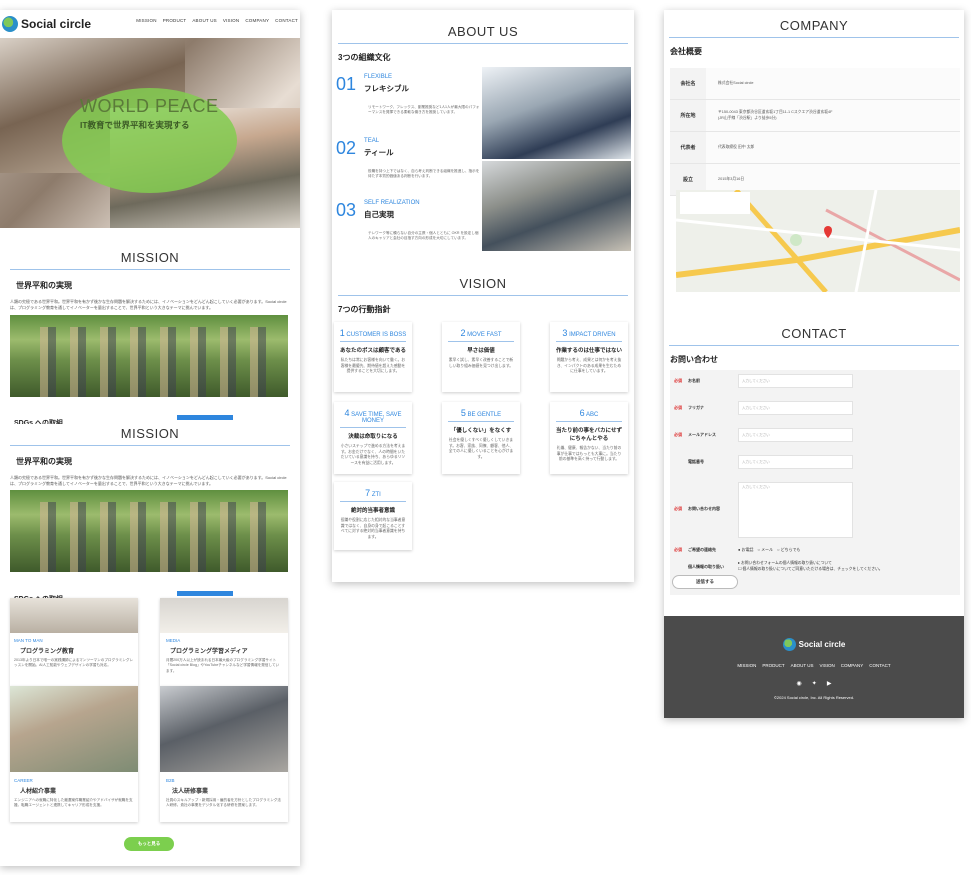 Image resolution: width=971 pixels, height=875 pixels. Describe the element at coordinates (815, 148) in the screenshot. I see `company-row: 代表者 代表取締役 田中 太郎` at that location.